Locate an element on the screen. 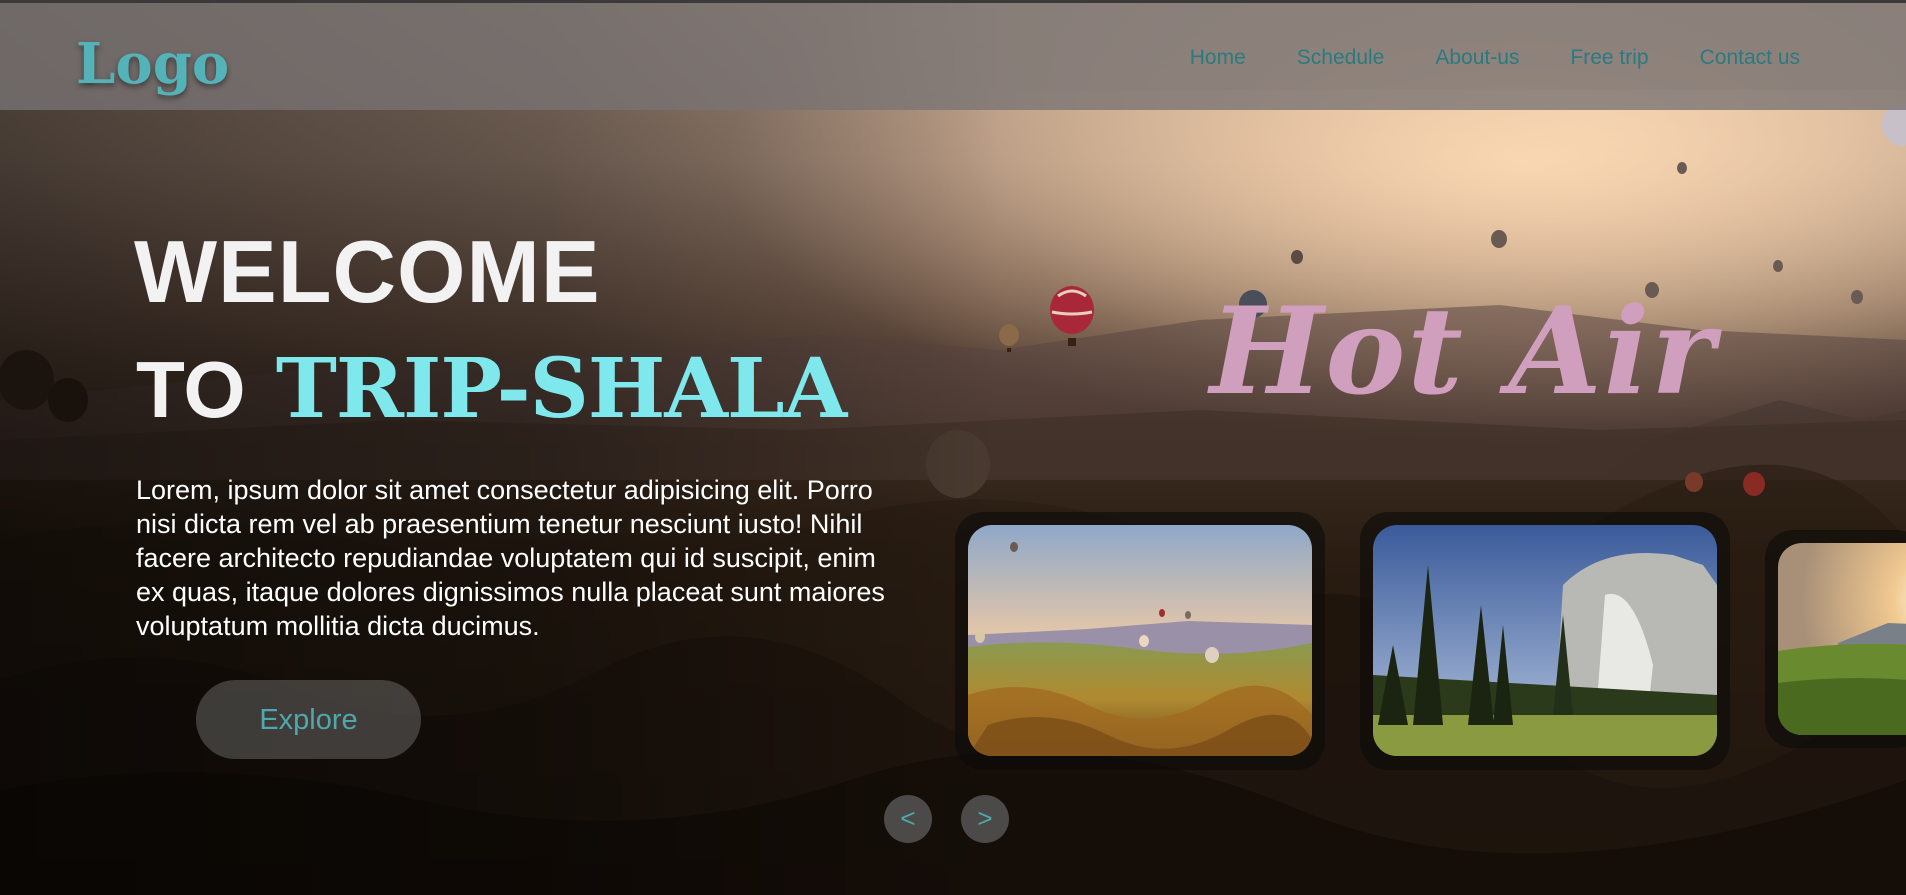  carousel-next-button: > is located at coordinates (985, 819).